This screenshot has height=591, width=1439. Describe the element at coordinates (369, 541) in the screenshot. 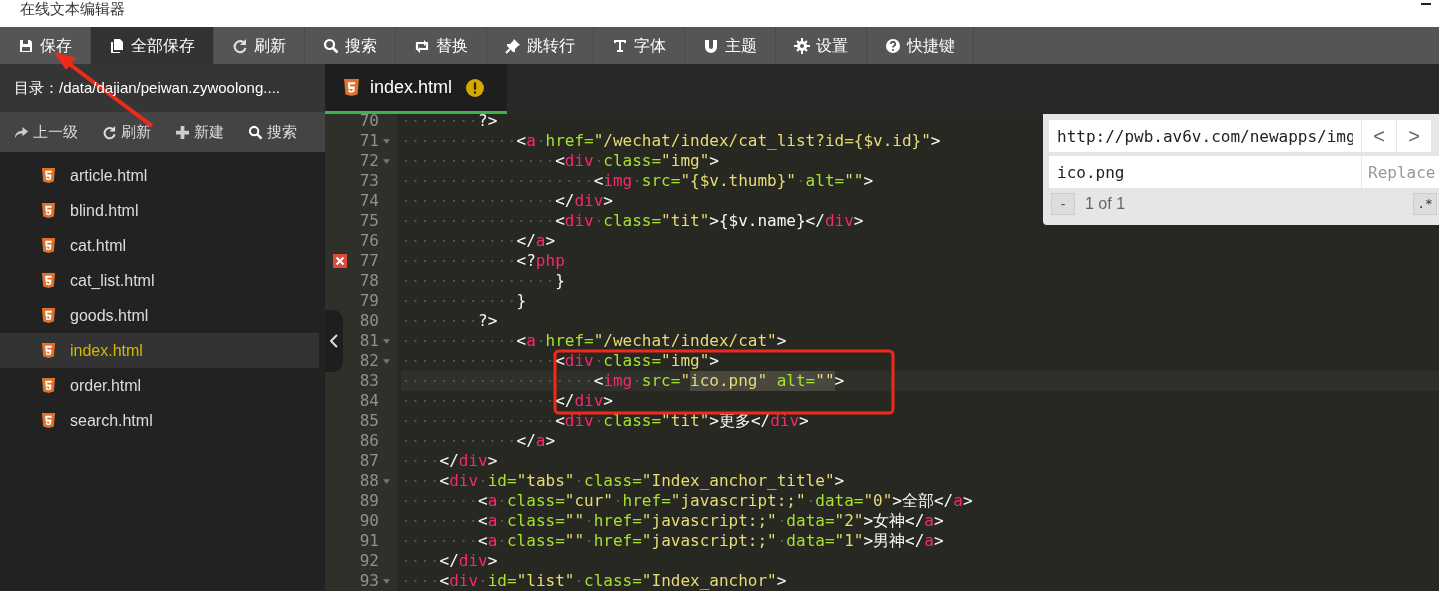

I see `line-number: 91` at that location.